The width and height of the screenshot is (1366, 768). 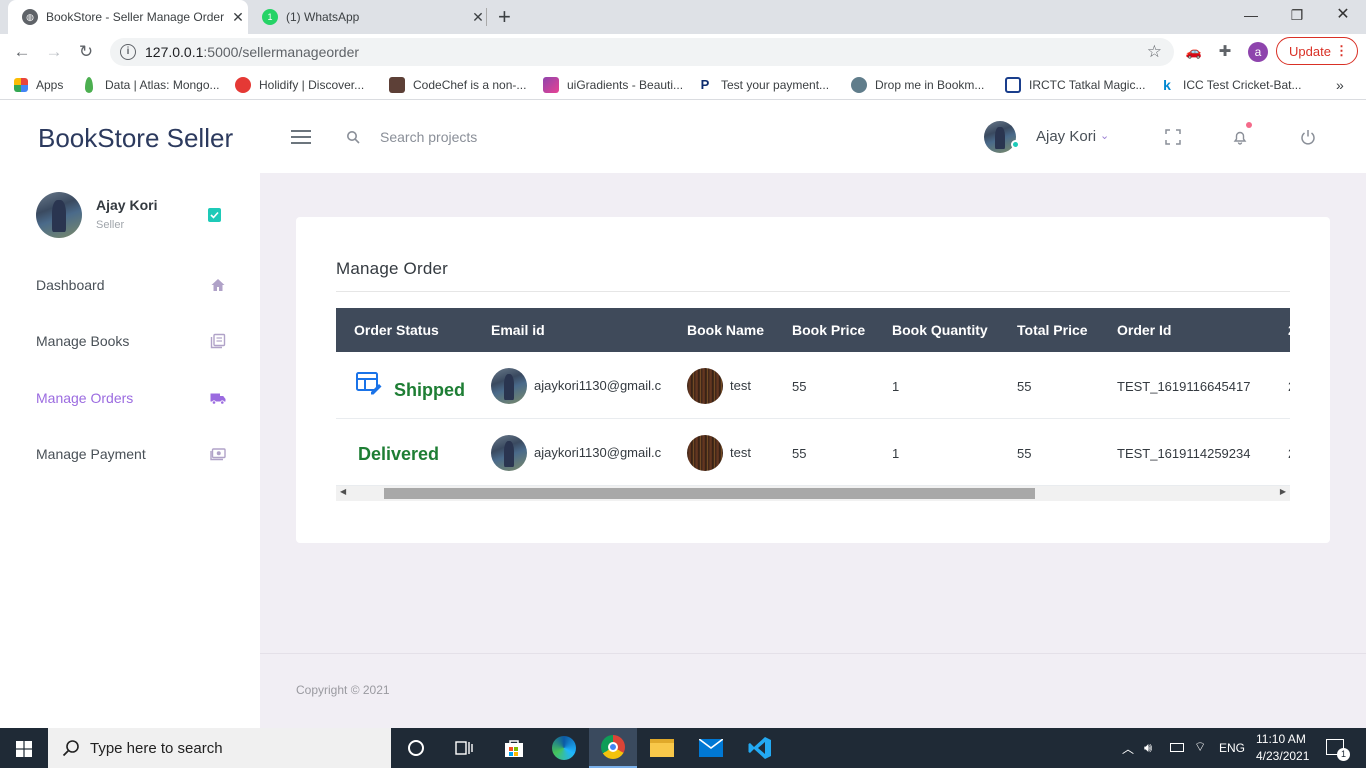 I want to click on sidebar-item-manage-books: Manage Books, so click(x=131, y=341).